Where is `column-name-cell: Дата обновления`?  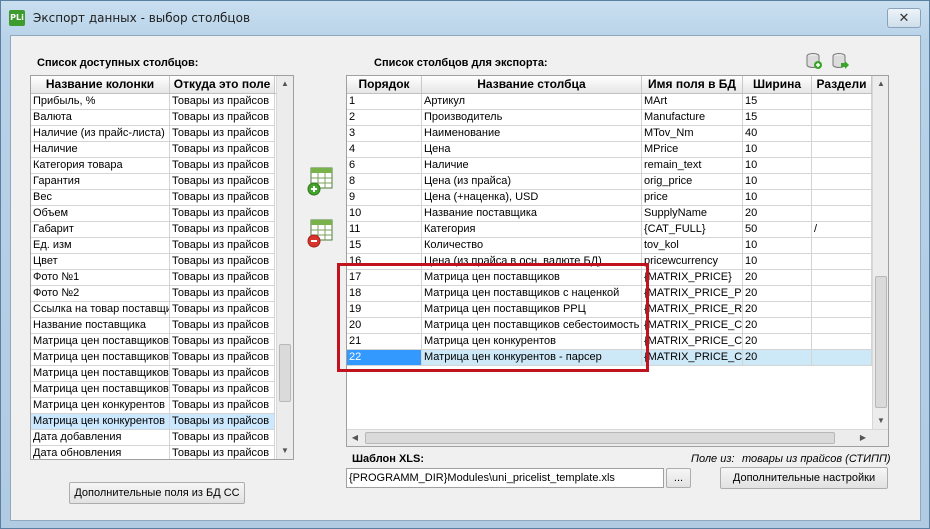 column-name-cell: Дата обновления is located at coordinates (100, 452).